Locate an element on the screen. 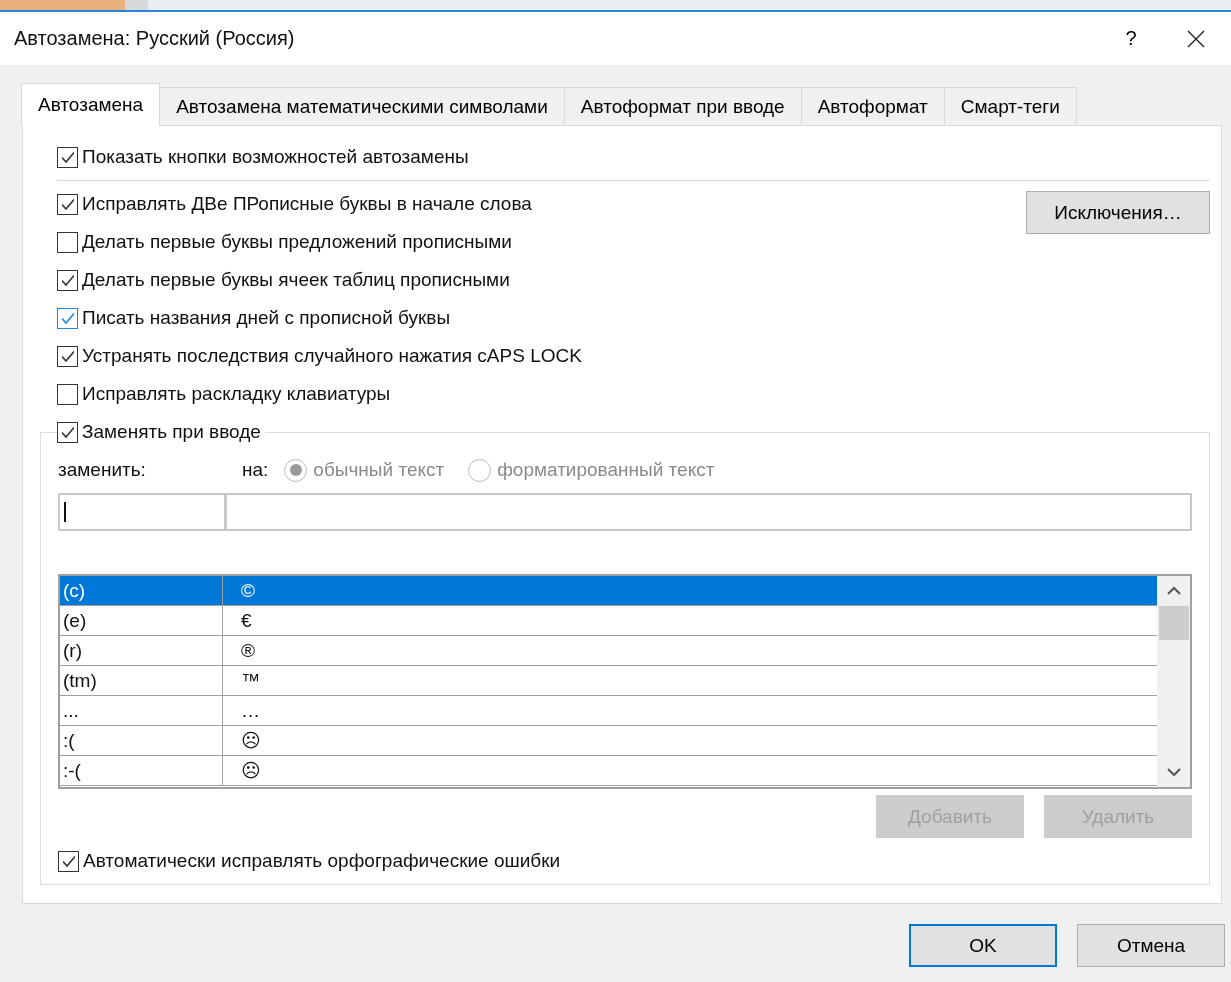 The height and width of the screenshot is (982, 1231). radio-label: обычный текст is located at coordinates (379, 470).